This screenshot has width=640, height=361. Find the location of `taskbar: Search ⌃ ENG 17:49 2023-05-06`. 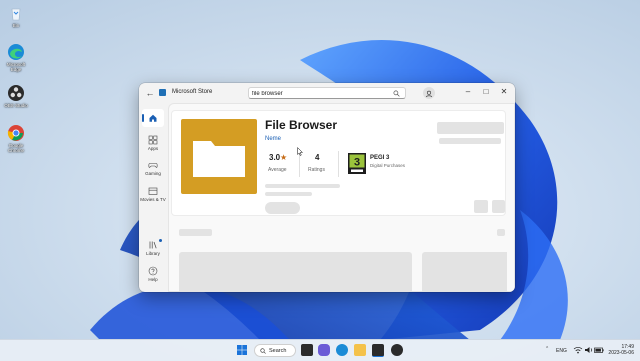

taskbar: Search ⌃ ENG 17:49 2023-05-06 is located at coordinates (320, 350).